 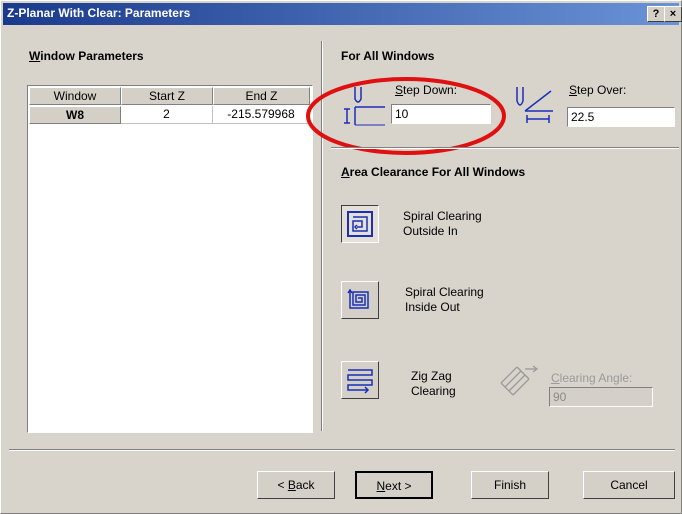 What do you see at coordinates (394, 485) in the screenshot?
I see `next-button: Next >` at bounding box center [394, 485].